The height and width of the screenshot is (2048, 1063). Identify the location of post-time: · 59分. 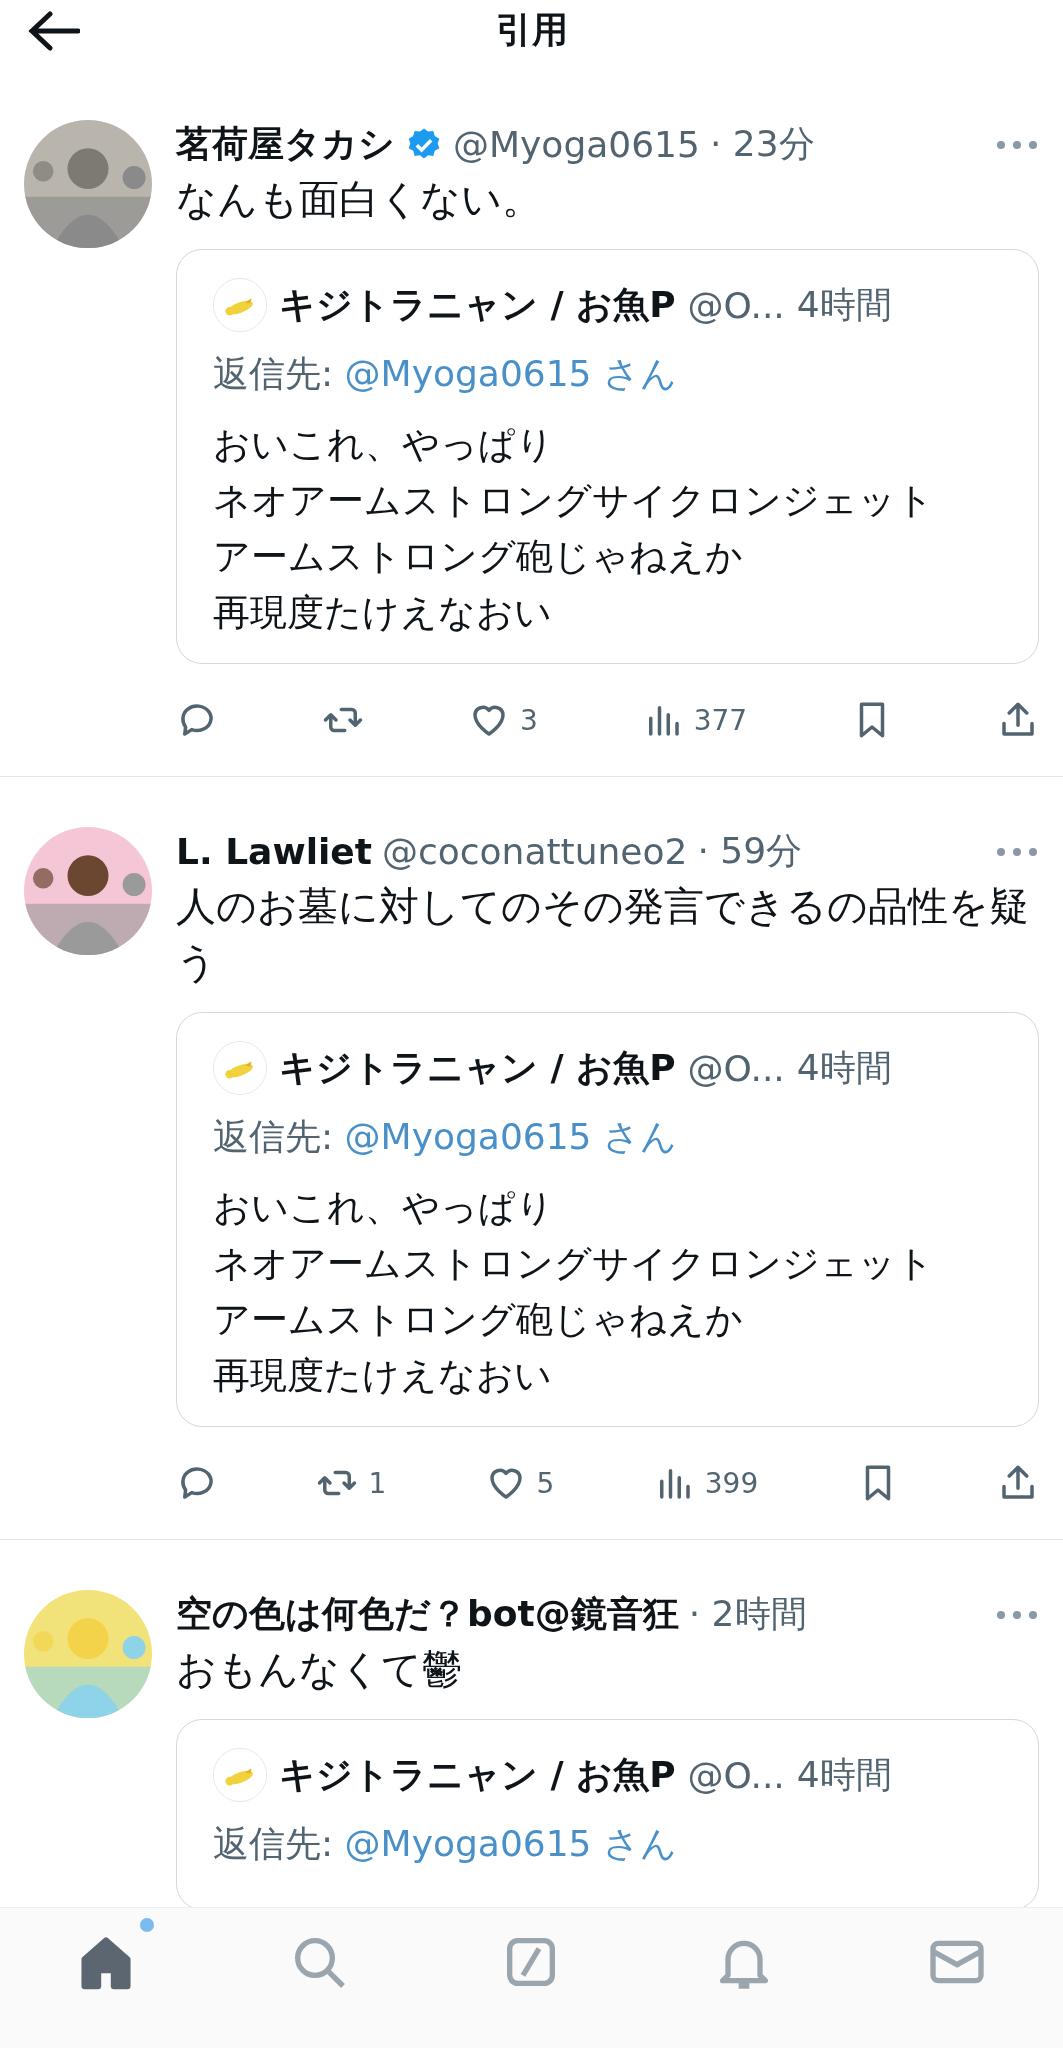
(750, 851).